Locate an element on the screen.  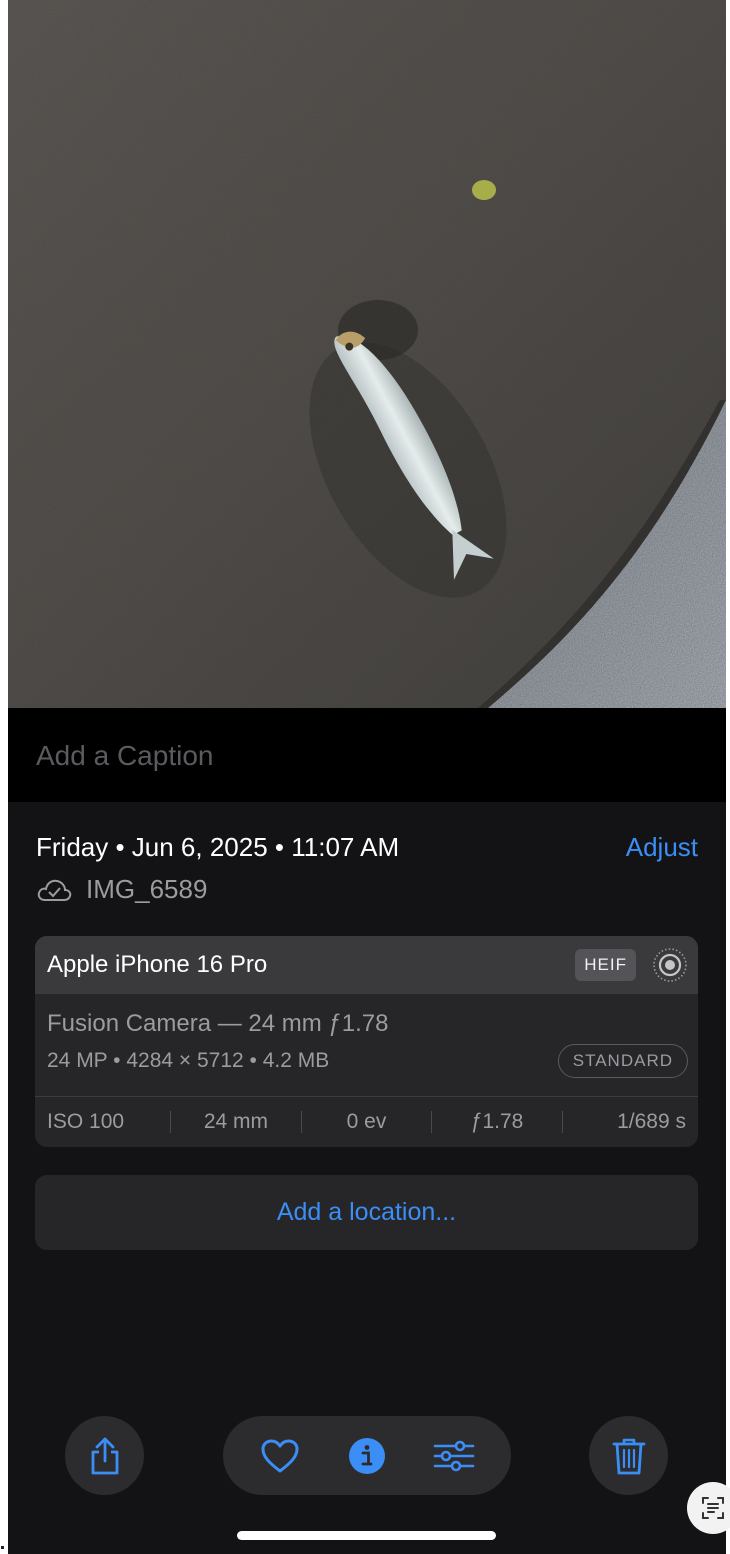
date-time-label: Friday • Jun 6, 2025 • 11:07 AM is located at coordinates (218, 847).